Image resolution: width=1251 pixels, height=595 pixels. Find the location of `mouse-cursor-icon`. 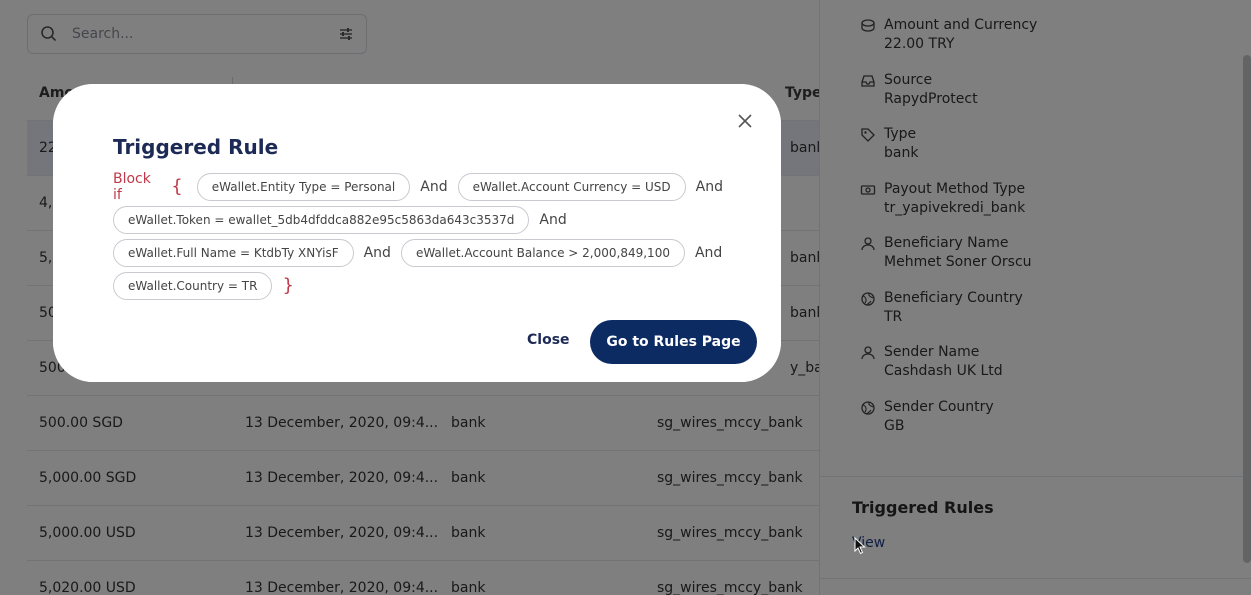

mouse-cursor-icon is located at coordinates (860, 546).